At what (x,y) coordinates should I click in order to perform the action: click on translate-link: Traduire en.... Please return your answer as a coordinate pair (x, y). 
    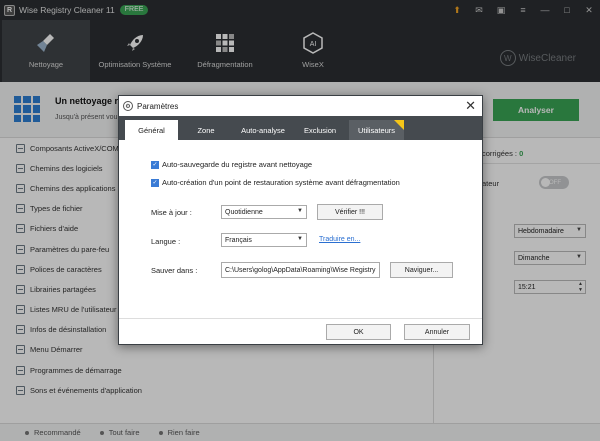
    Looking at the image, I should click on (339, 239).